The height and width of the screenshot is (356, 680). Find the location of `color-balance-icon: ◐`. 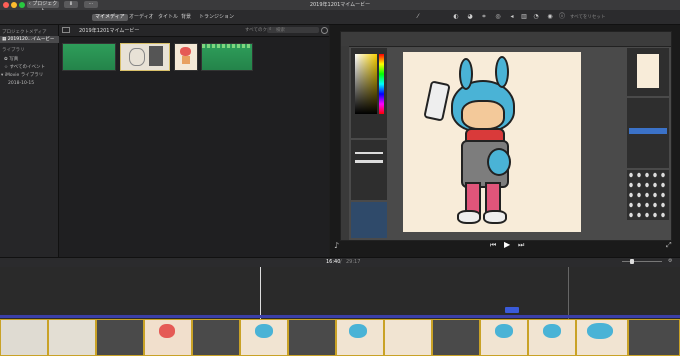

color-balance-icon: ◐ is located at coordinates (456, 17).